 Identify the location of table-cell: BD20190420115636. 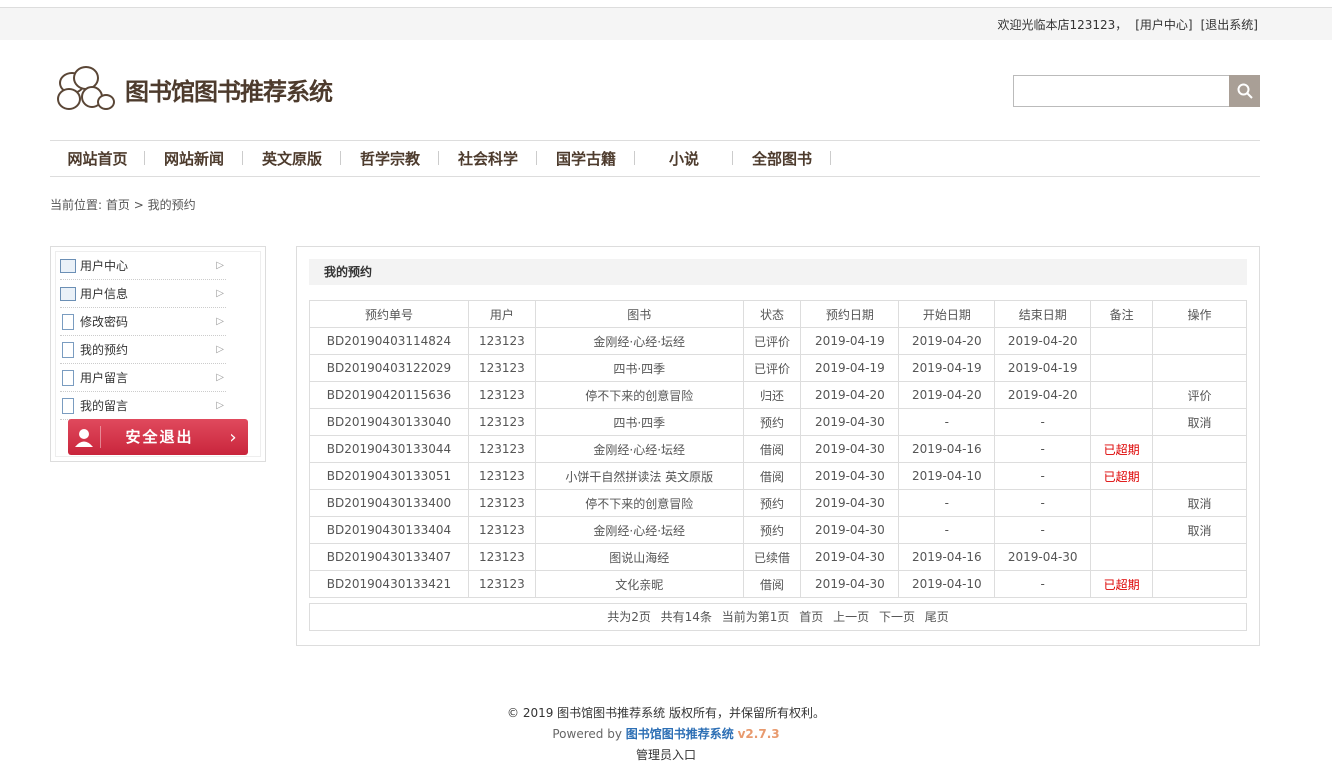
(389, 395).